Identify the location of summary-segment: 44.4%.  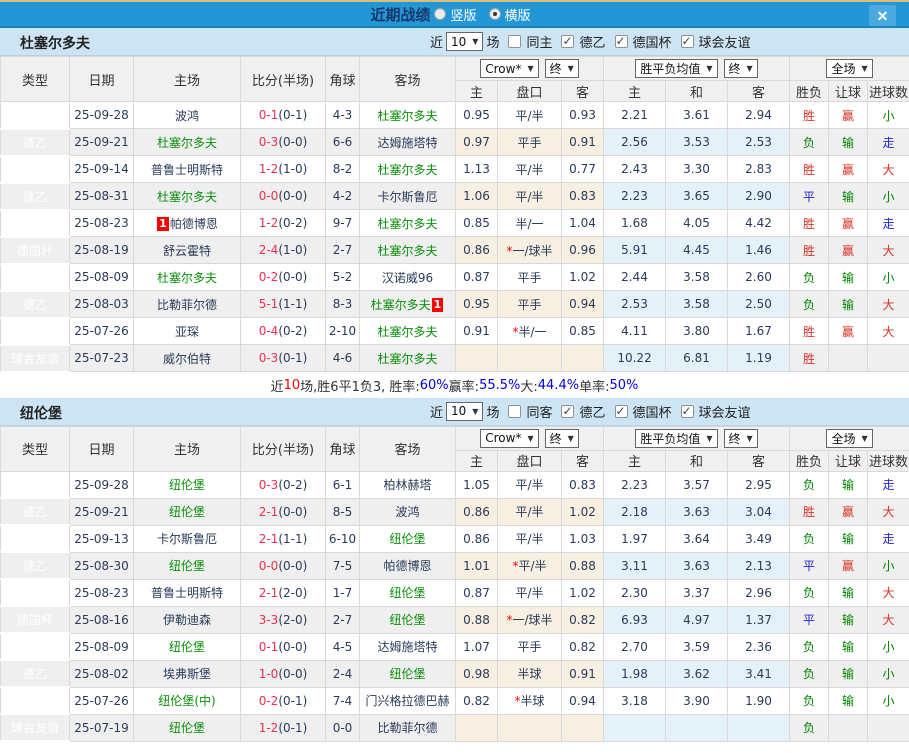
(558, 385).